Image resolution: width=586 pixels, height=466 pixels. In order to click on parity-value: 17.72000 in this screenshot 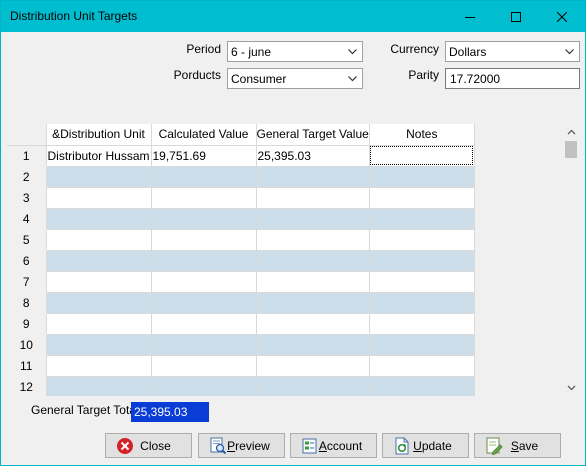, I will do `click(475, 79)`.